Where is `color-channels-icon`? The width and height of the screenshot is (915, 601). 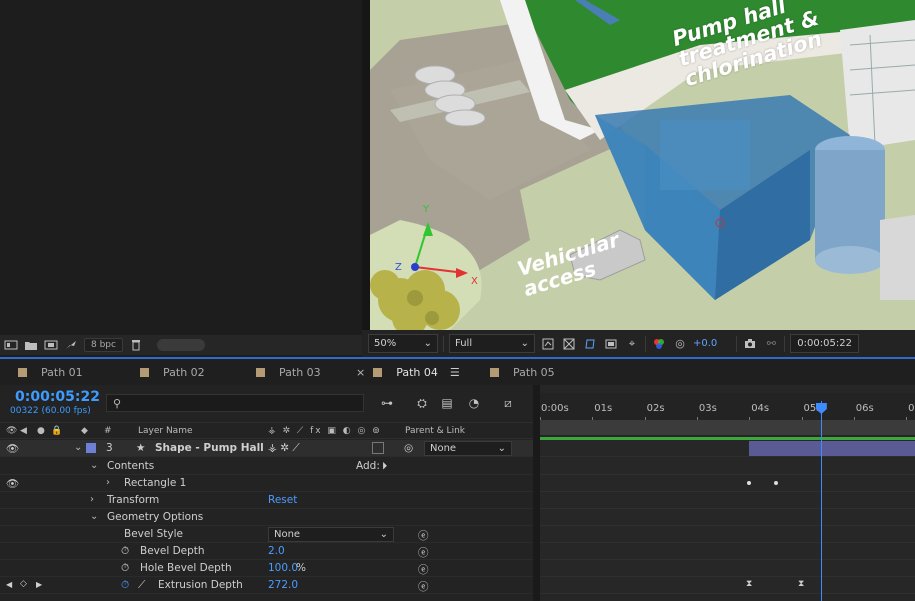 color-channels-icon is located at coordinates (659, 344).